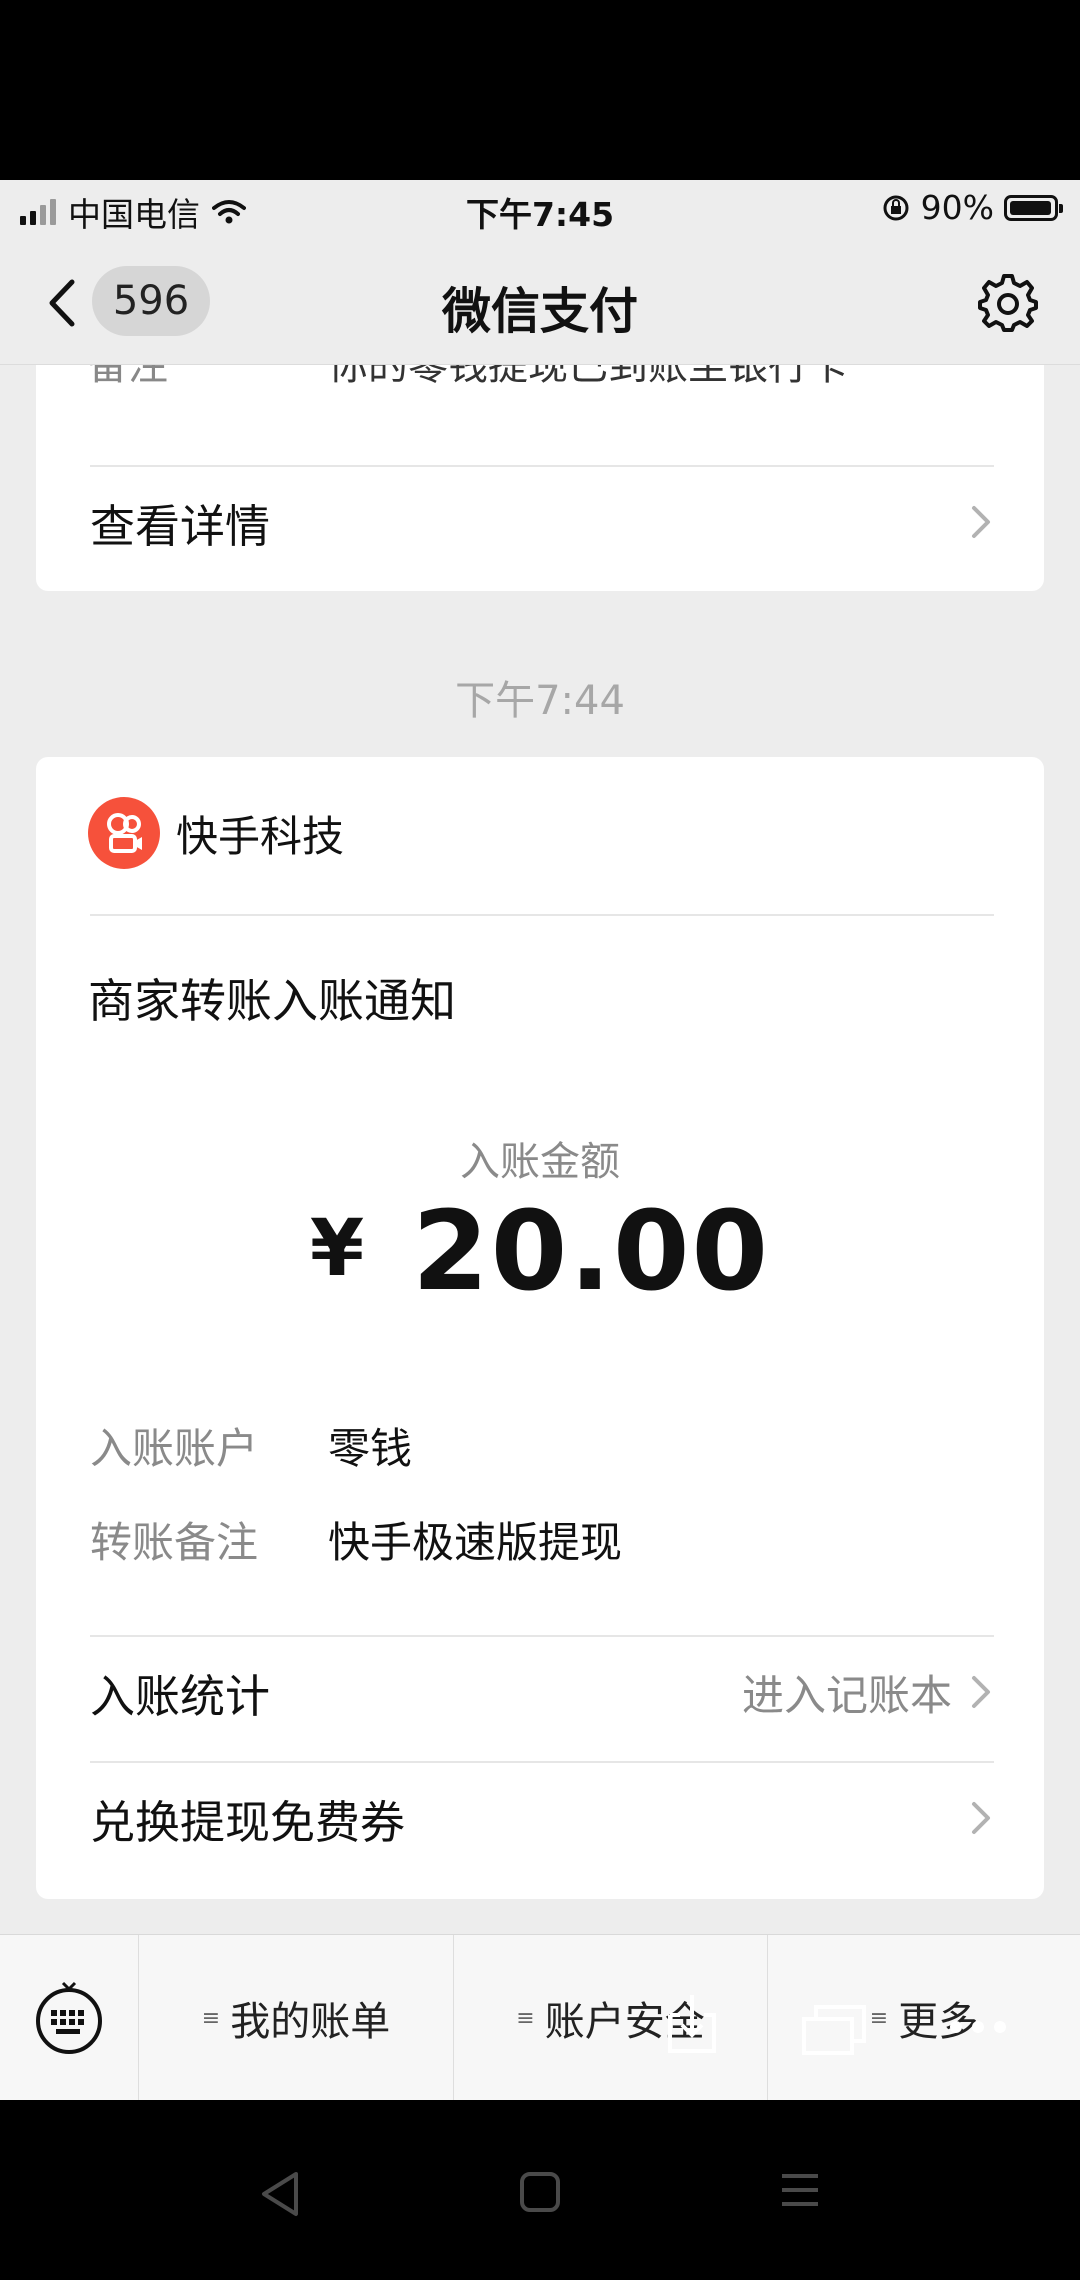 The image size is (1080, 2280). I want to click on download-icon, so click(692, 2024).